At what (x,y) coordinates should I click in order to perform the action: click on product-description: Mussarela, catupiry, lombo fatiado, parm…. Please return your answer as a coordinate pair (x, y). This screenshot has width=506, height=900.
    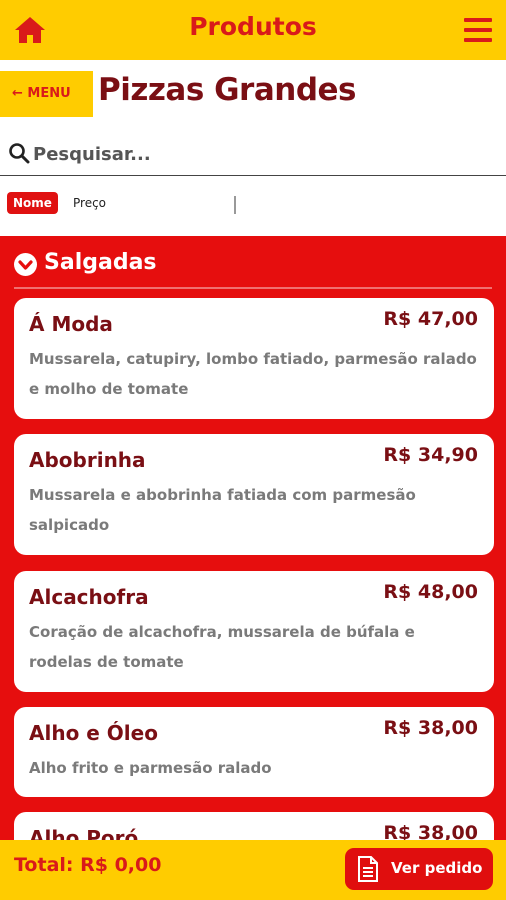
    Looking at the image, I should click on (253, 374).